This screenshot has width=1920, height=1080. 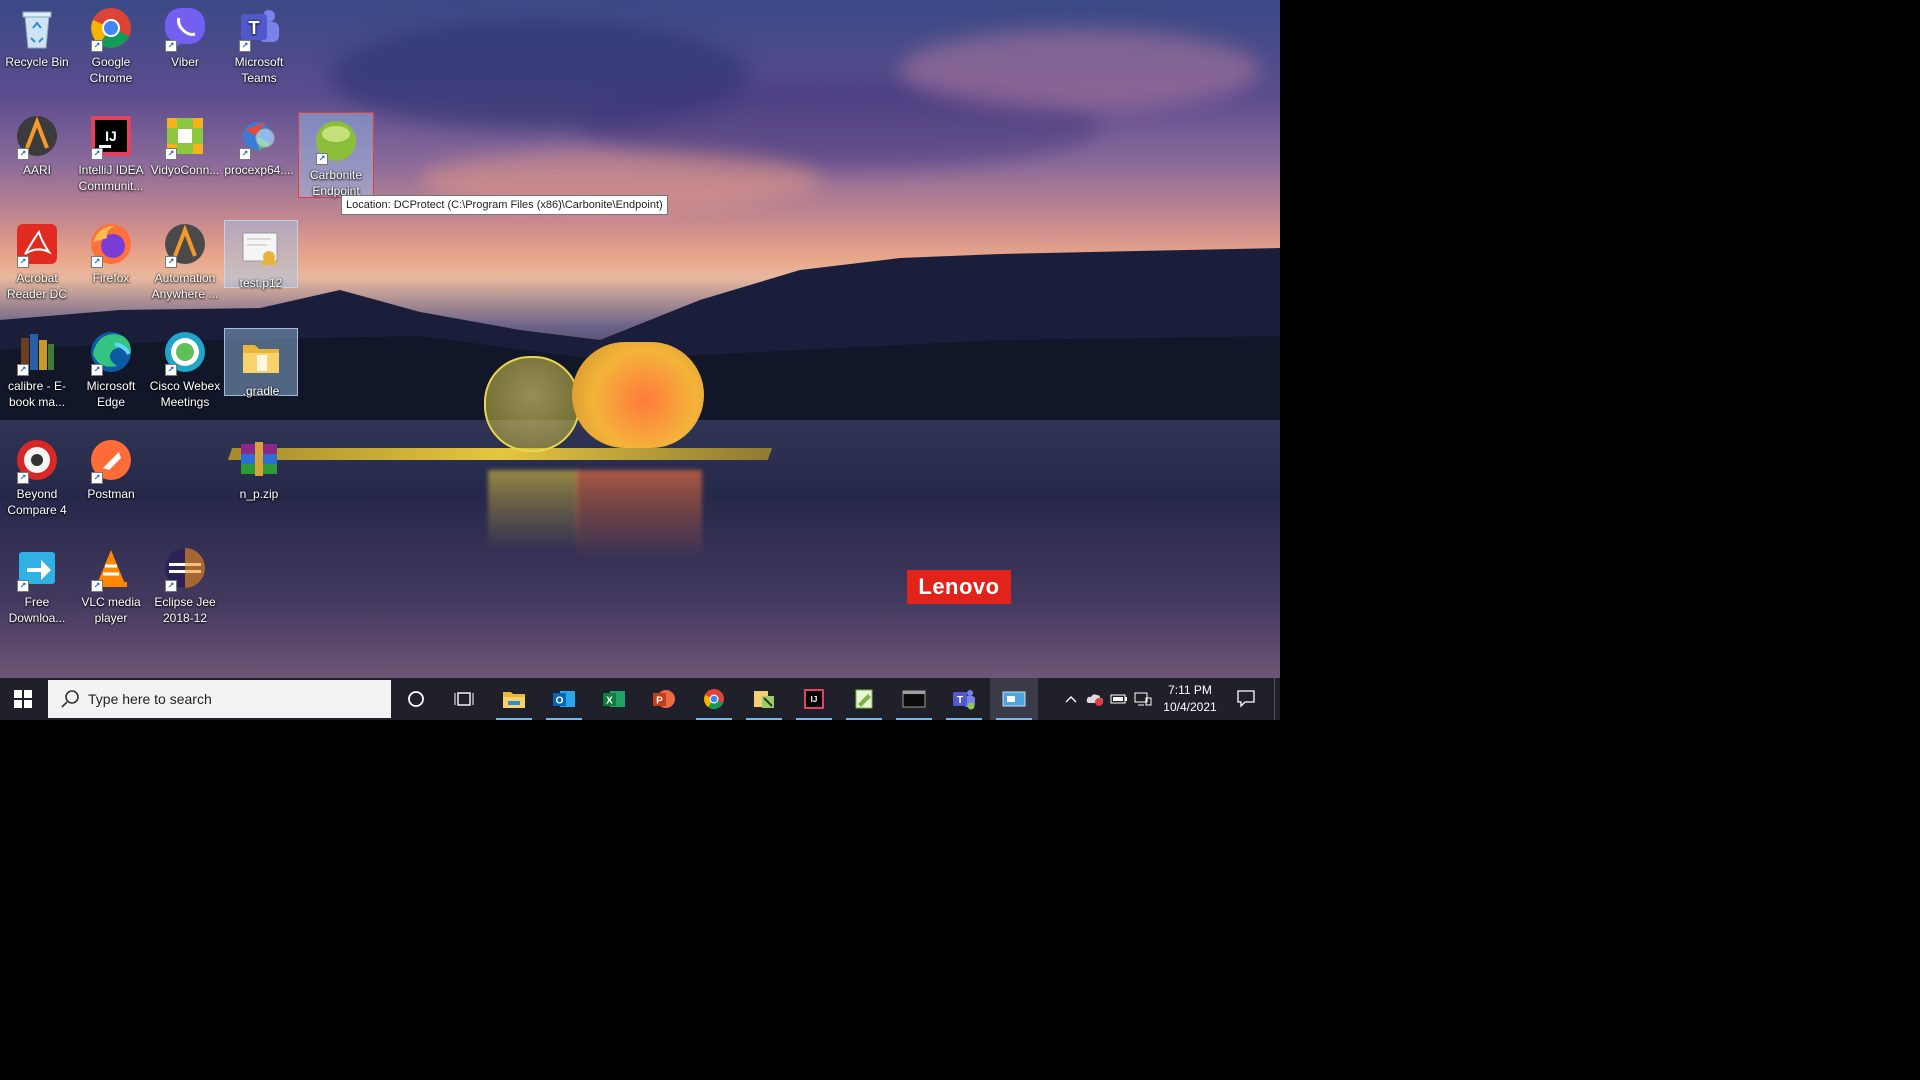 I want to click on desktop-icon-vlc: ↗ VLC media player, so click(x=111, y=590).